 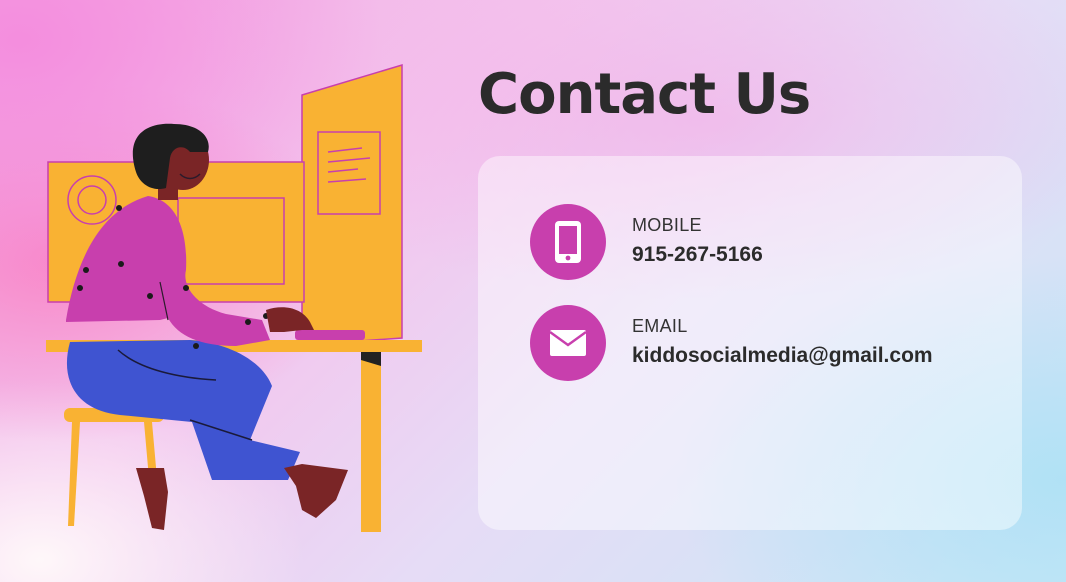 I want to click on trousers, so click(x=183, y=410).